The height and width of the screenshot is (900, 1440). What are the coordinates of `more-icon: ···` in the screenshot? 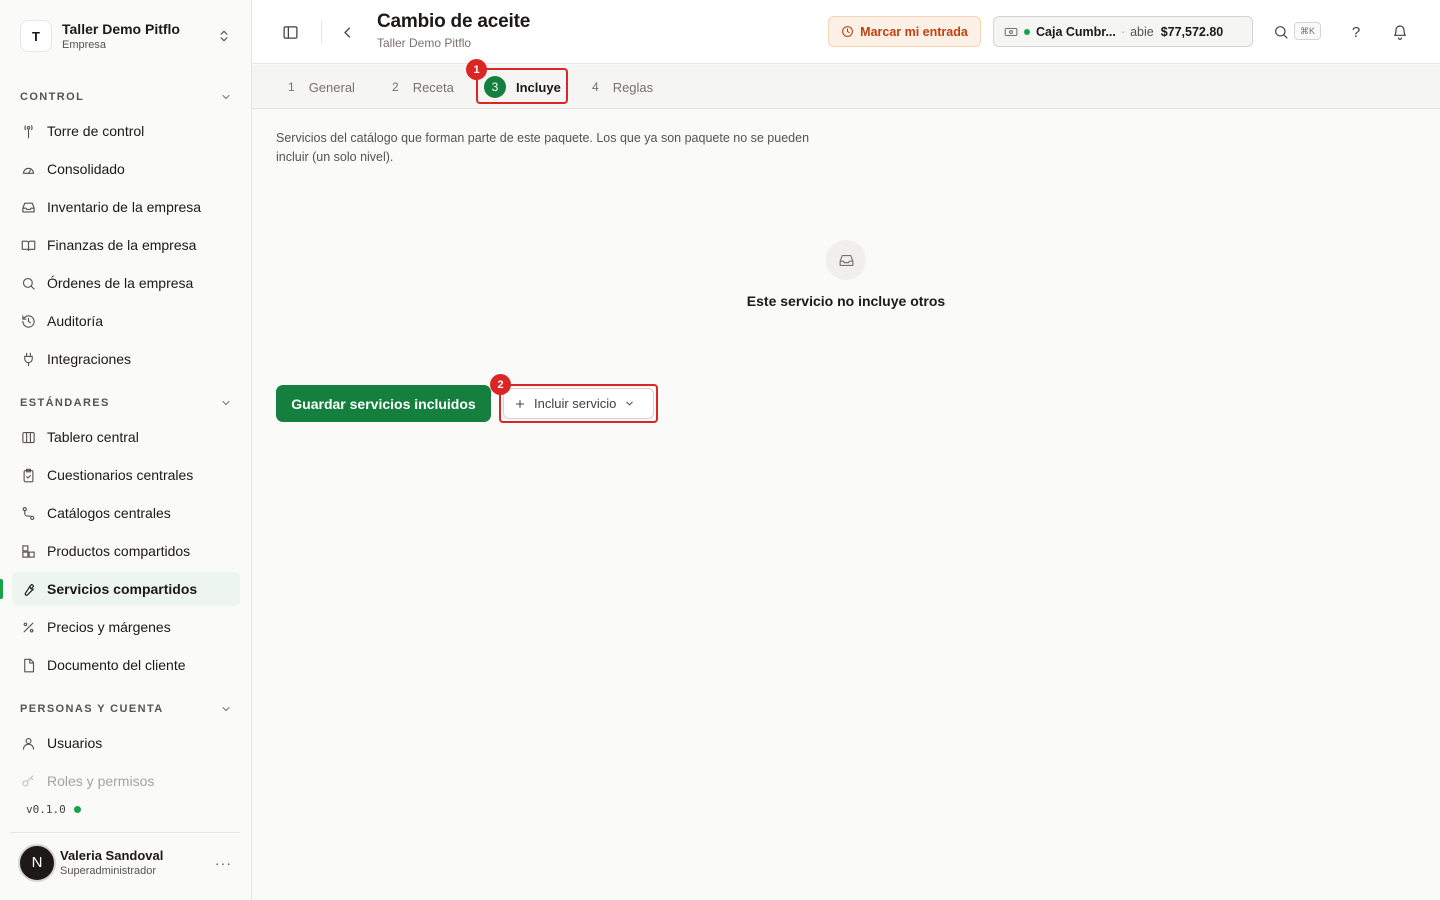 It's located at (223, 863).